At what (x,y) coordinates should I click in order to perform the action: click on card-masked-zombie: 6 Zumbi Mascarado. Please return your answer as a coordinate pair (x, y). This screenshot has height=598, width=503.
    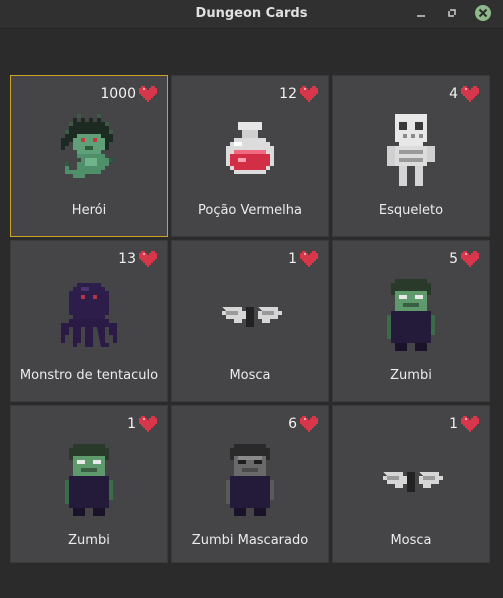
    Looking at the image, I should click on (250, 484).